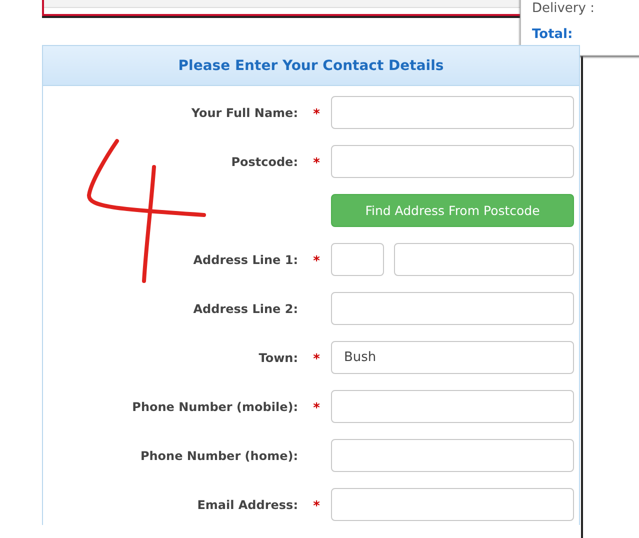 This screenshot has height=538, width=639. What do you see at coordinates (311, 66) in the screenshot?
I see `panel-header: Please Enter Your Contact Details` at bounding box center [311, 66].